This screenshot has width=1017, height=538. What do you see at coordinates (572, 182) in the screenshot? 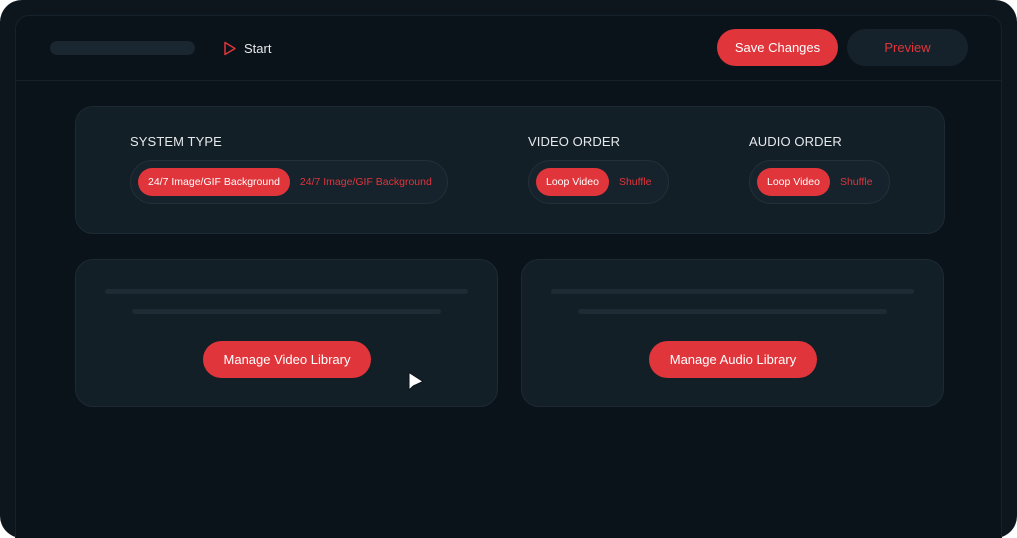
I see `video-order-loop-option: Loop Video` at bounding box center [572, 182].